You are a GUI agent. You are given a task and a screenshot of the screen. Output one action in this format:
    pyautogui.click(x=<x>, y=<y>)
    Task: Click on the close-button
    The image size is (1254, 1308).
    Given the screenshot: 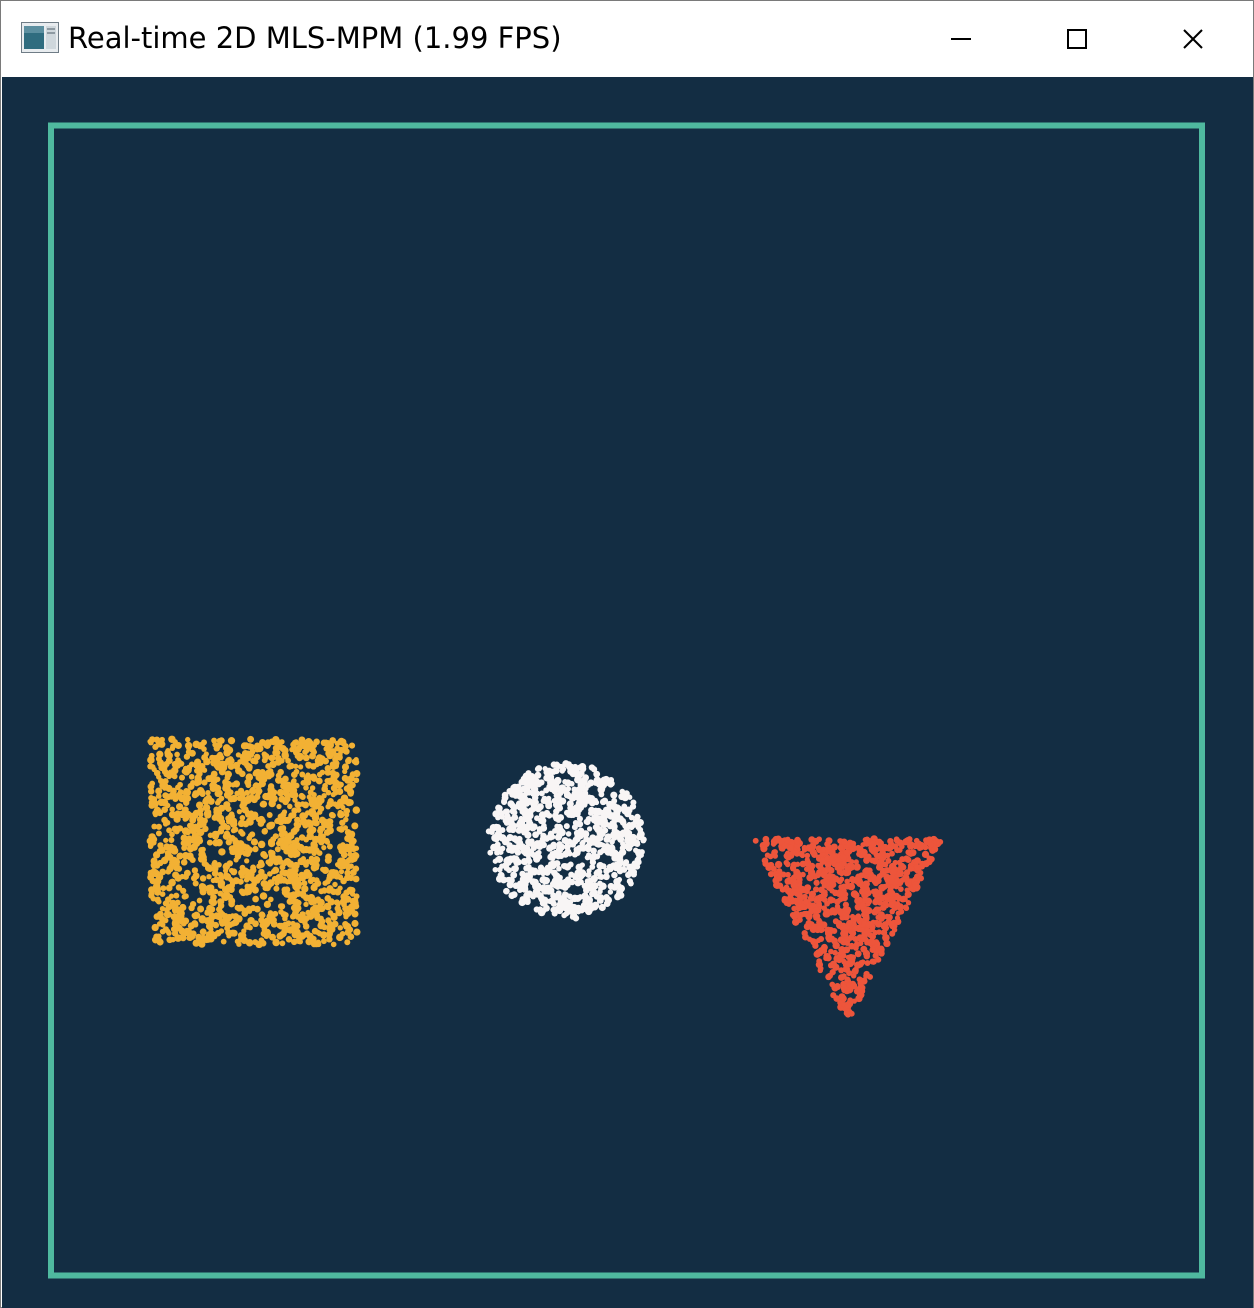 What is the action you would take?
    pyautogui.click(x=1193, y=38)
    